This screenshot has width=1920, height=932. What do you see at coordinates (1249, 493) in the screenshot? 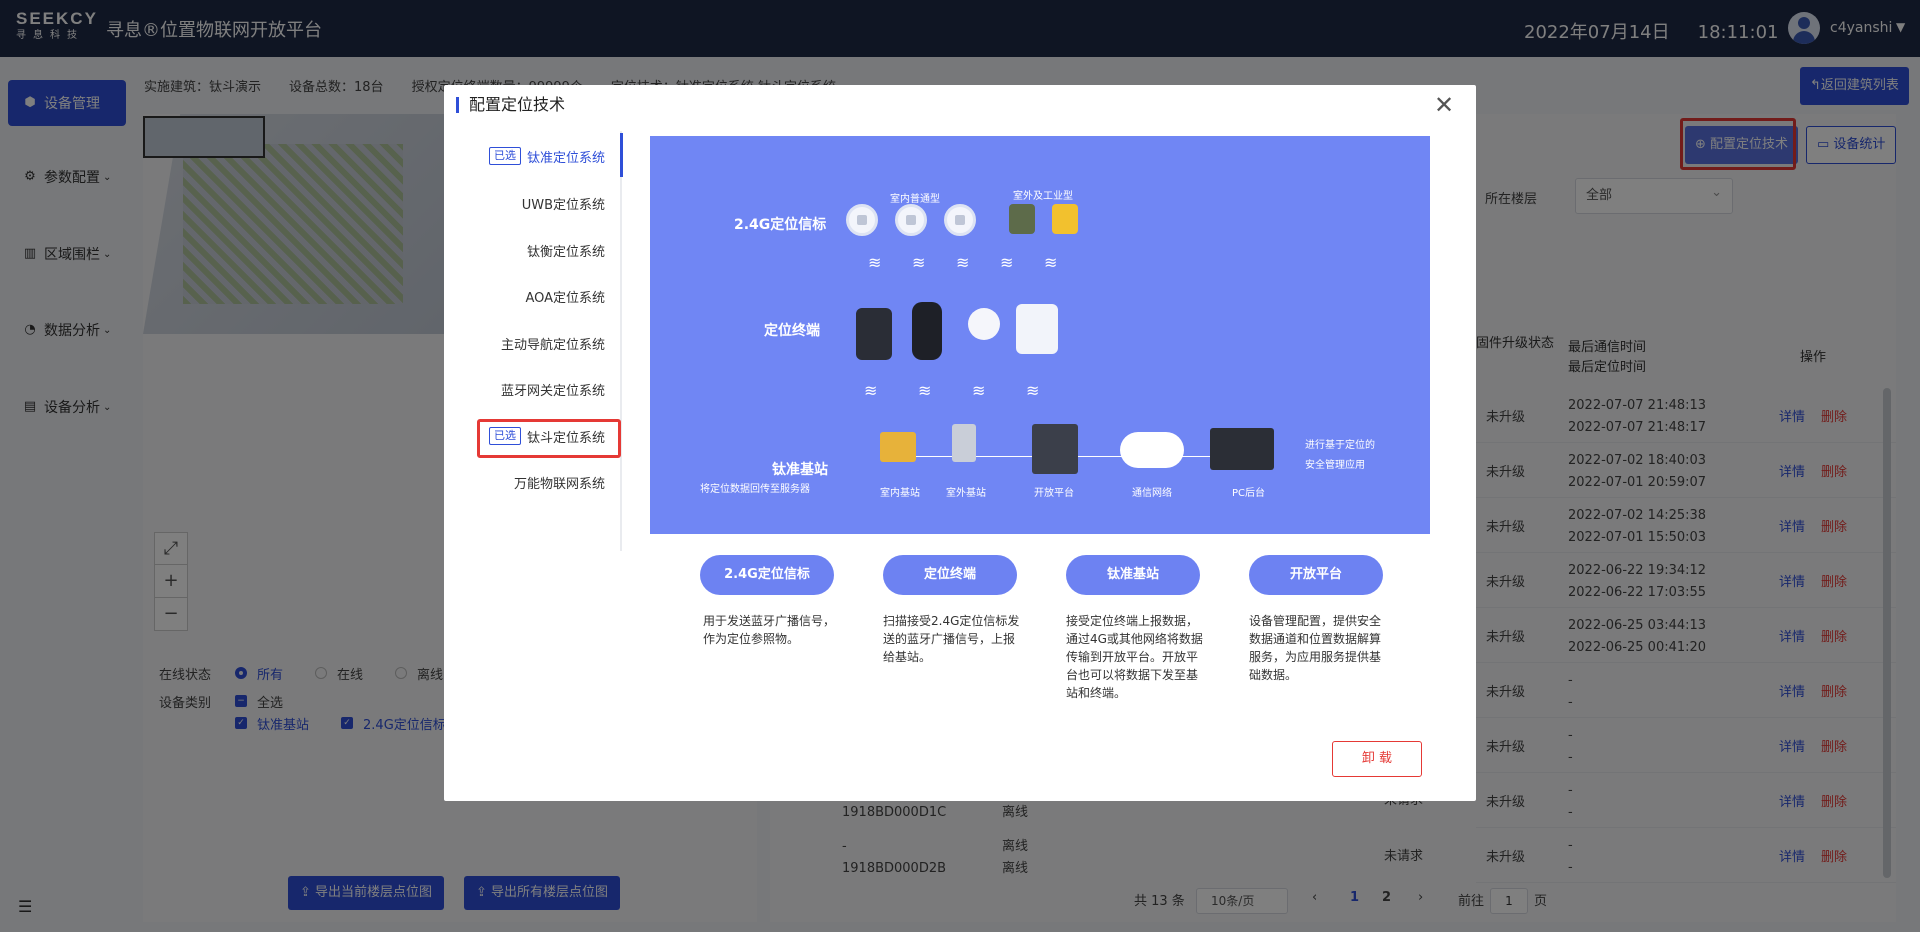
I see `label-pc: PC后台` at bounding box center [1249, 493].